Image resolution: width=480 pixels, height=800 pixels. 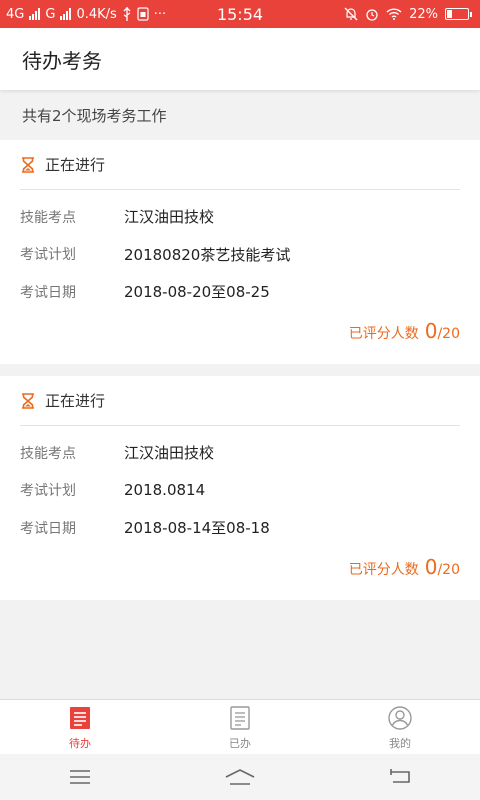 What do you see at coordinates (458, 14) in the screenshot?
I see `battery-icon` at bounding box center [458, 14].